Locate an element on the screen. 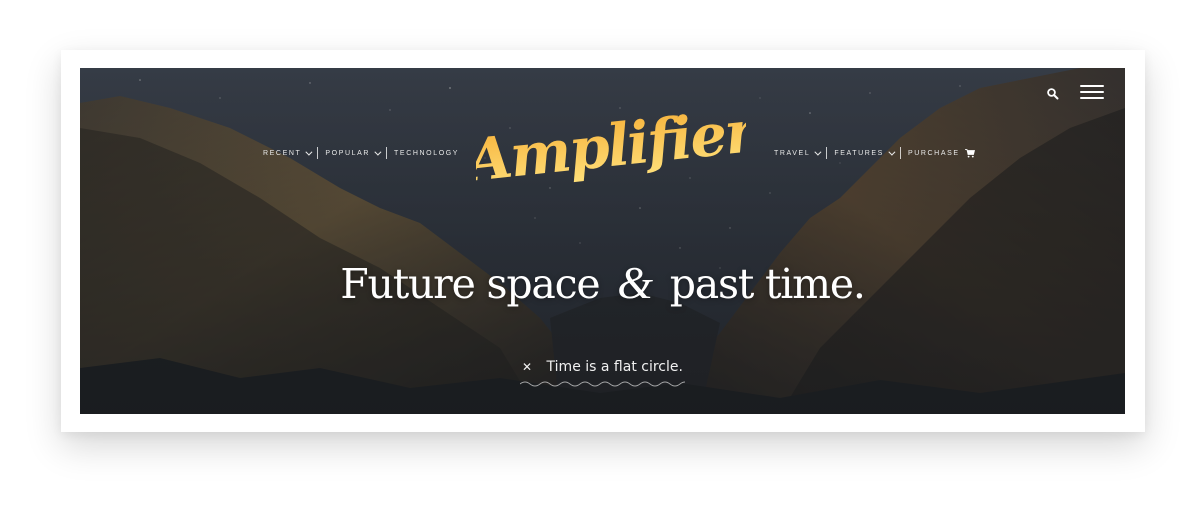  nav-label: Purchase is located at coordinates (933, 153).